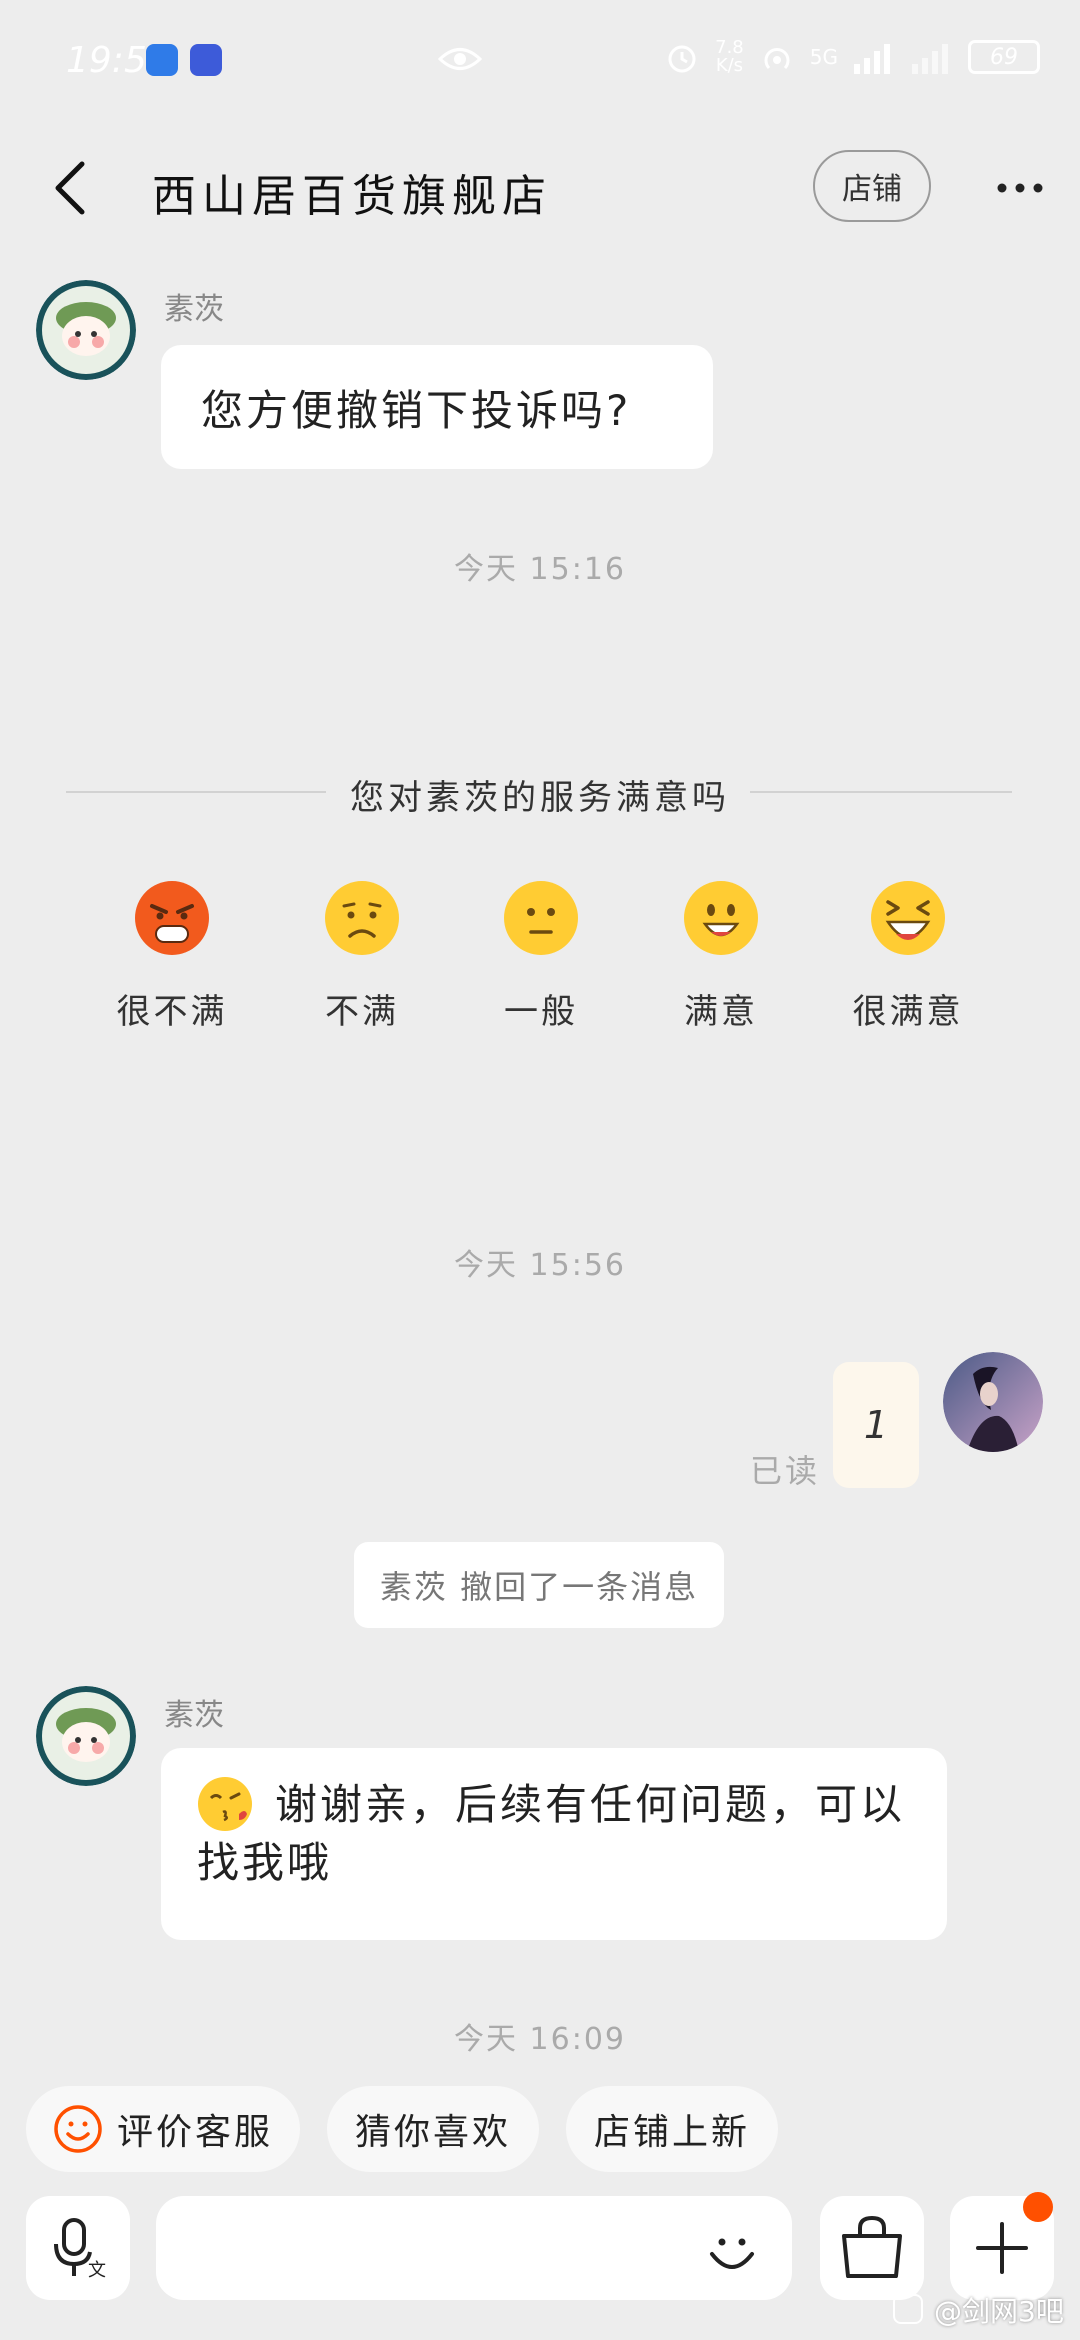 This screenshot has width=1080, height=2340. Describe the element at coordinates (1038, 2207) in the screenshot. I see `notification-dot` at that location.